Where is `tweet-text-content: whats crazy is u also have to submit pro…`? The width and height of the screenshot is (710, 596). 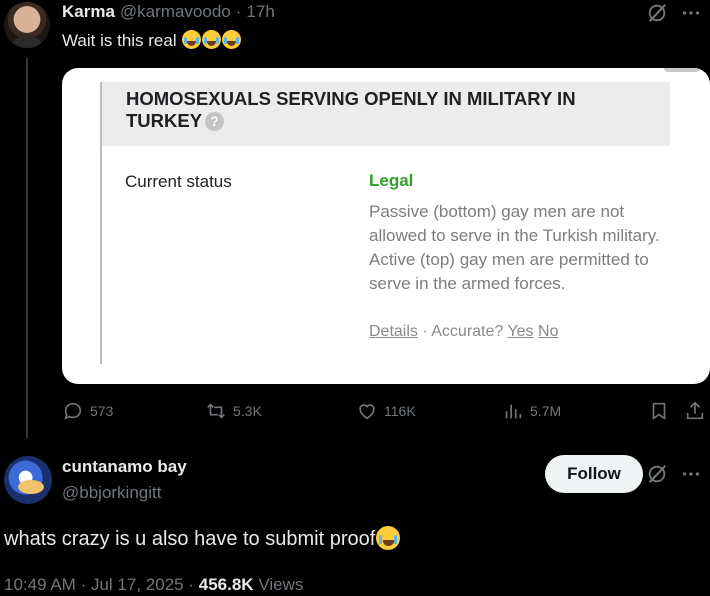
tweet-text-content: whats crazy is u also have to submit pro… is located at coordinates (190, 539).